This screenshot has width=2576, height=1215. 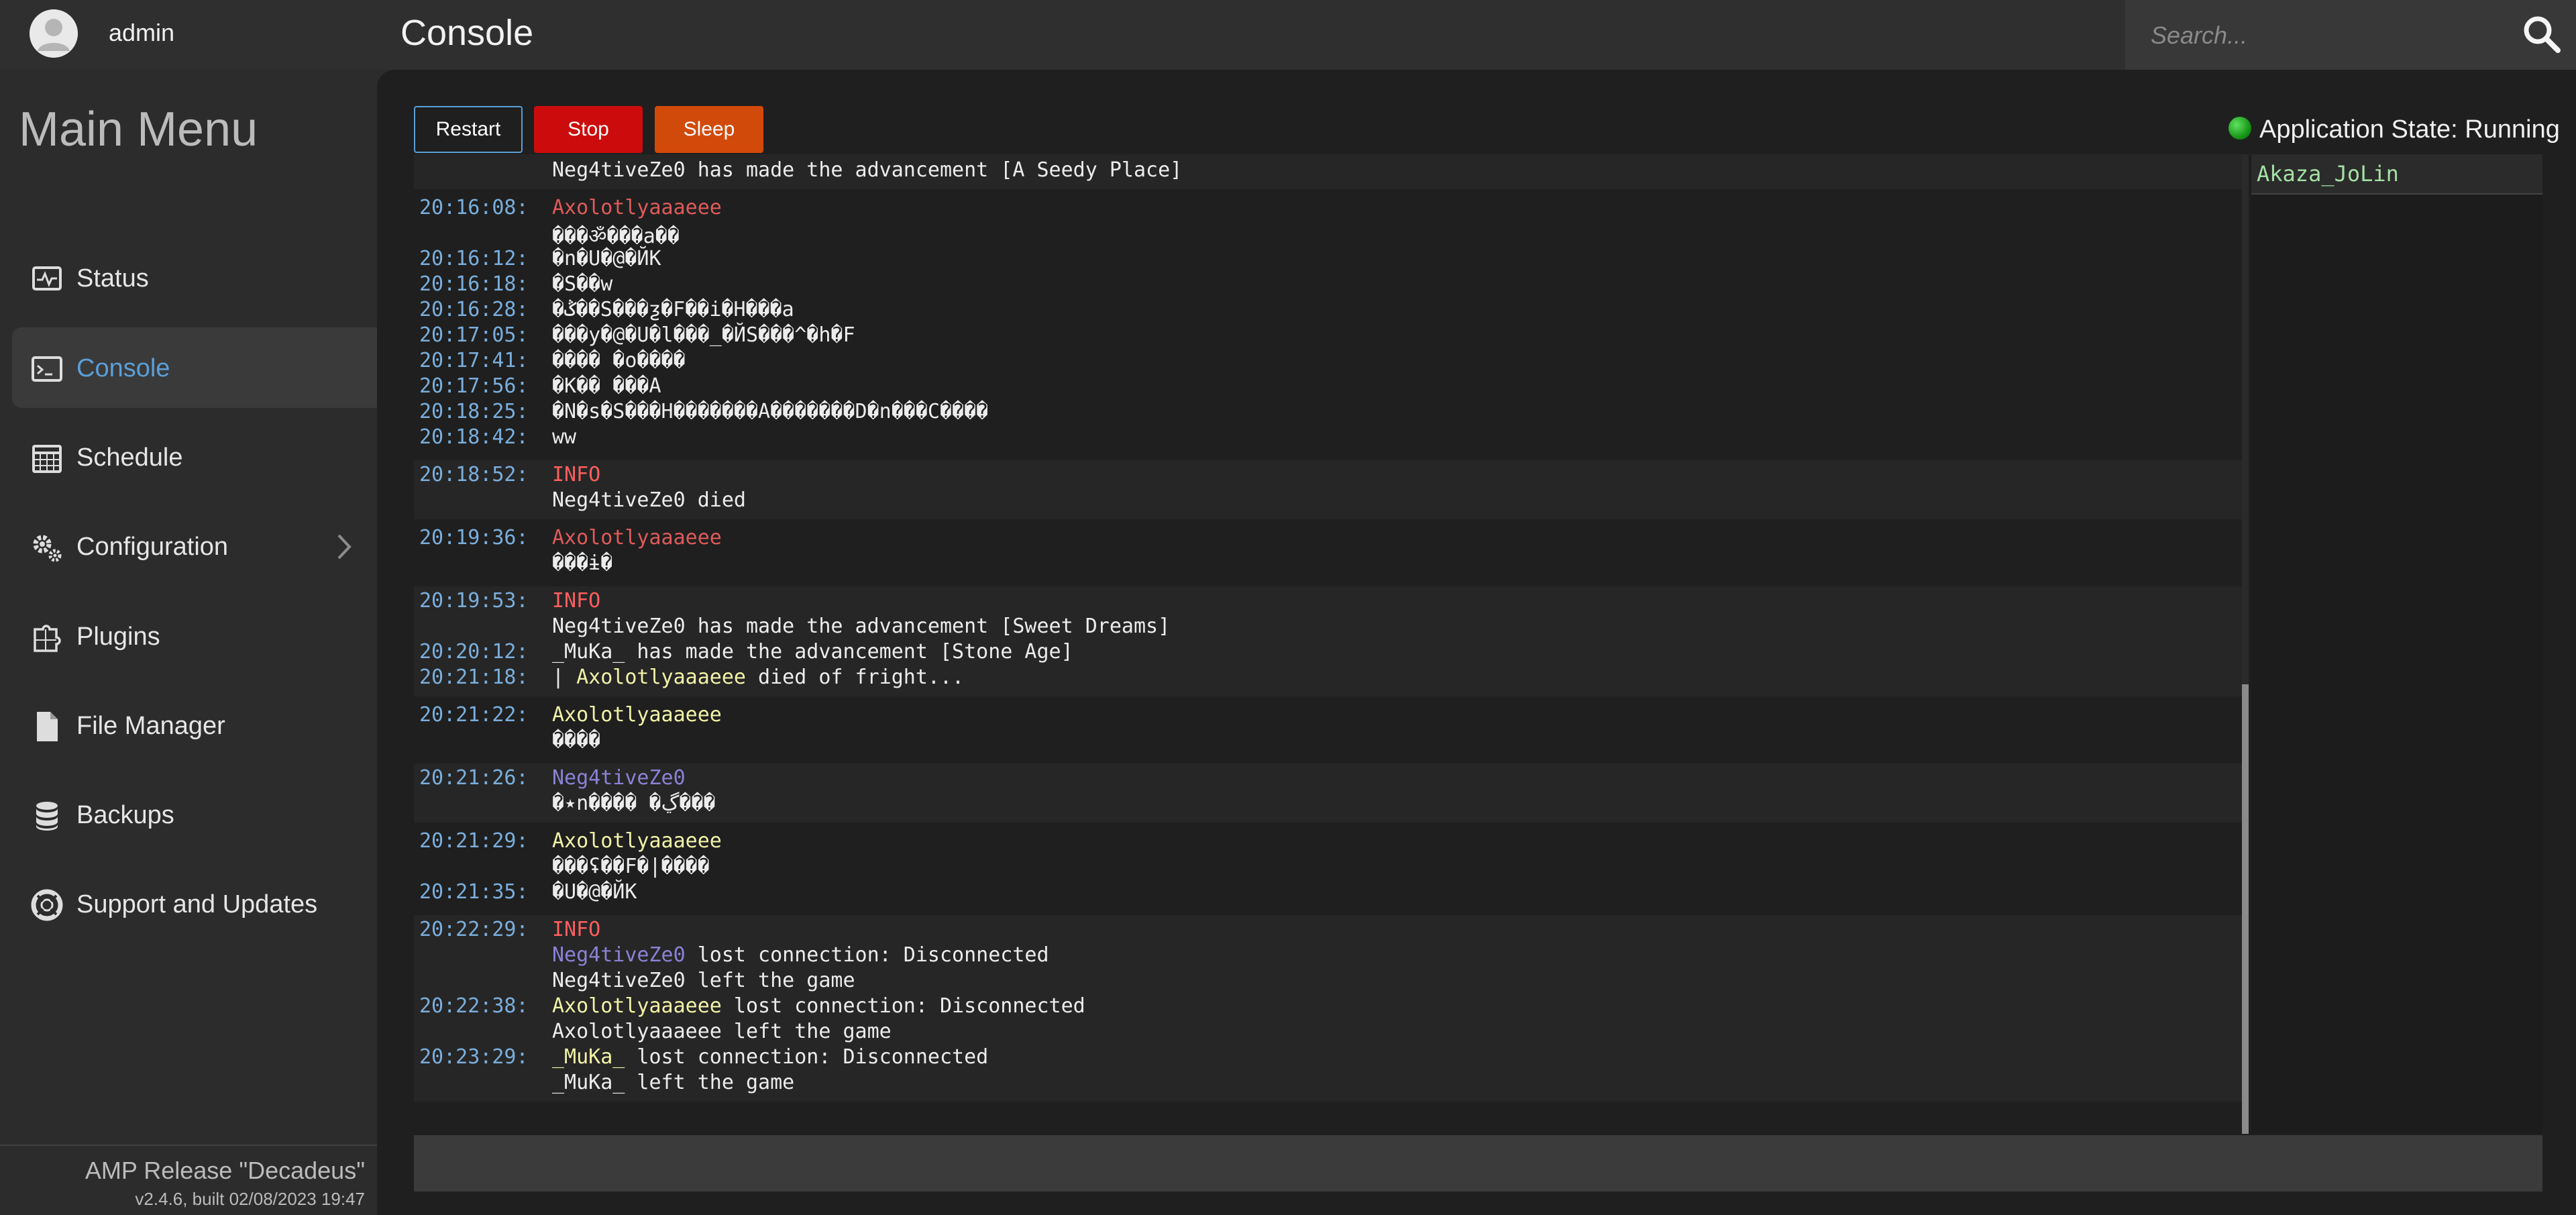 I want to click on console-command-input, so click(x=1478, y=1163).